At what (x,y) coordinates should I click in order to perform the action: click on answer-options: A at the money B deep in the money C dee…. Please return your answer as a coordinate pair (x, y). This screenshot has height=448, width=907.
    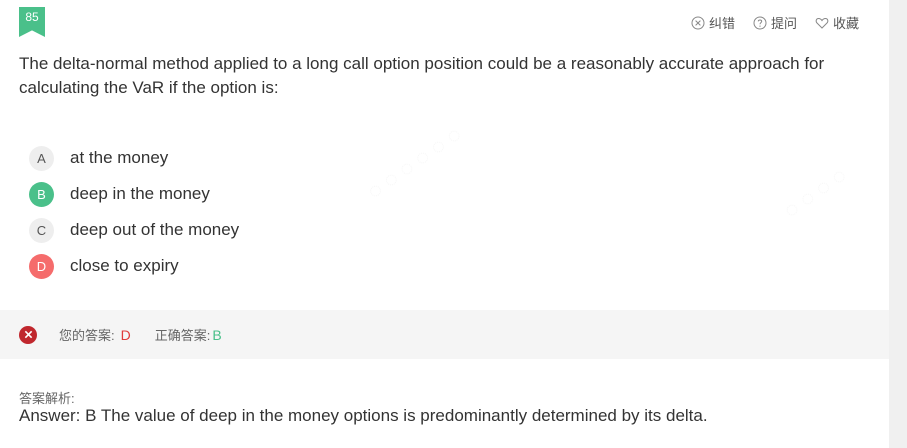
    Looking at the image, I should click on (134, 212).